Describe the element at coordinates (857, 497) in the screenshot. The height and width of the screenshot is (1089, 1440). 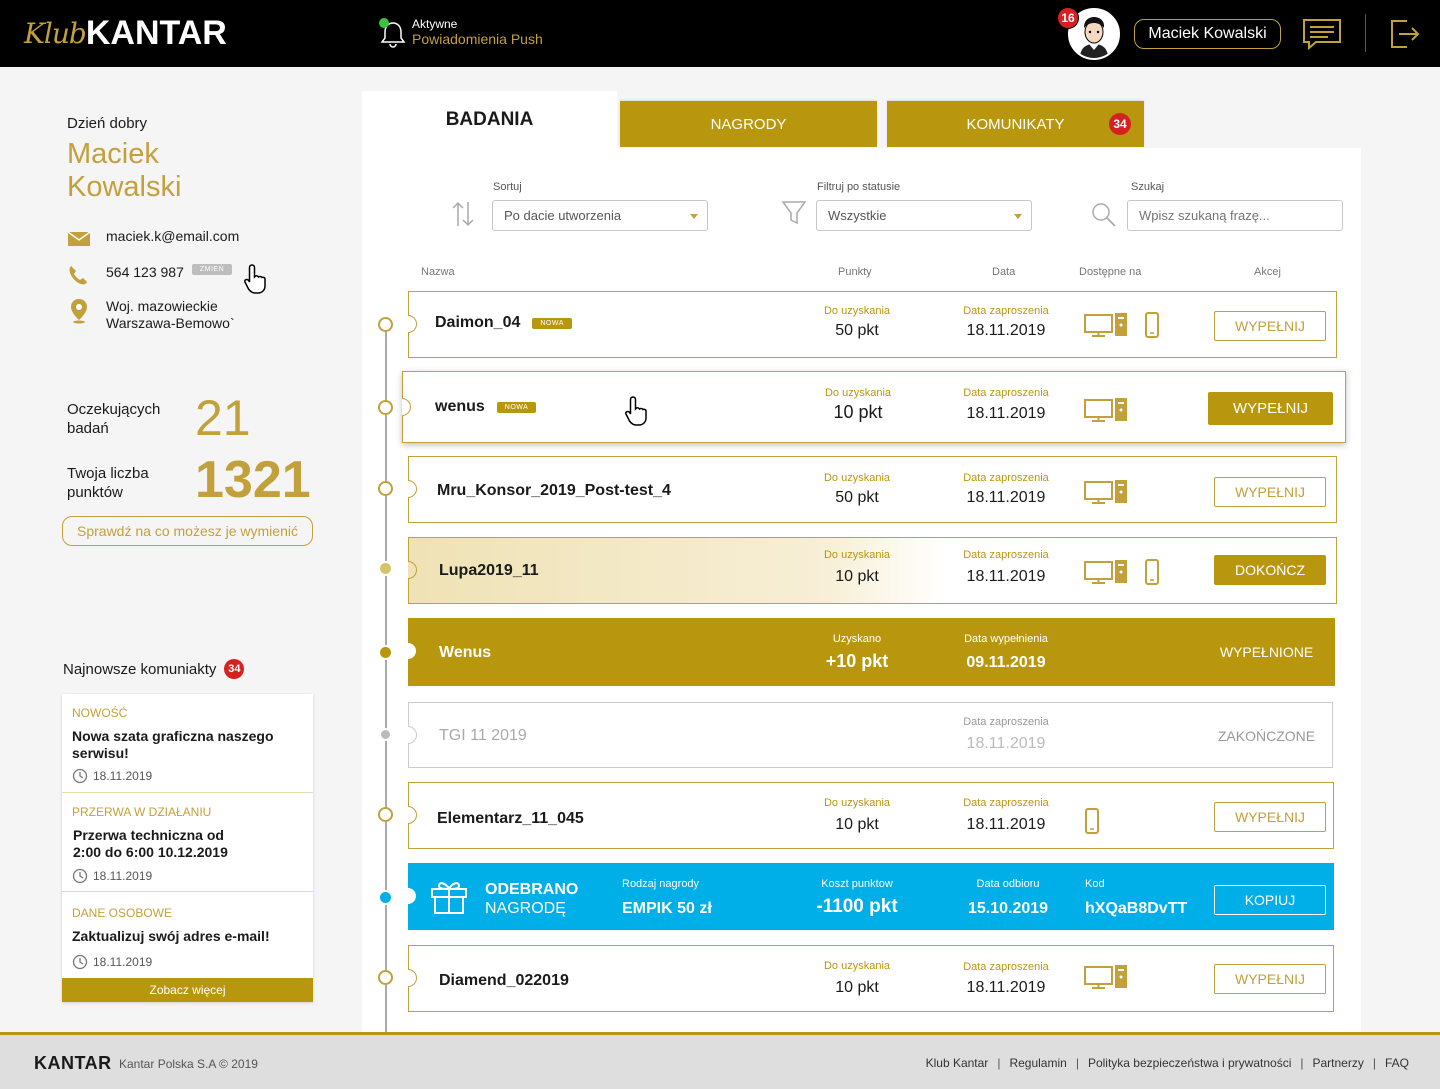
I see `points-value: 50 pkt` at that location.